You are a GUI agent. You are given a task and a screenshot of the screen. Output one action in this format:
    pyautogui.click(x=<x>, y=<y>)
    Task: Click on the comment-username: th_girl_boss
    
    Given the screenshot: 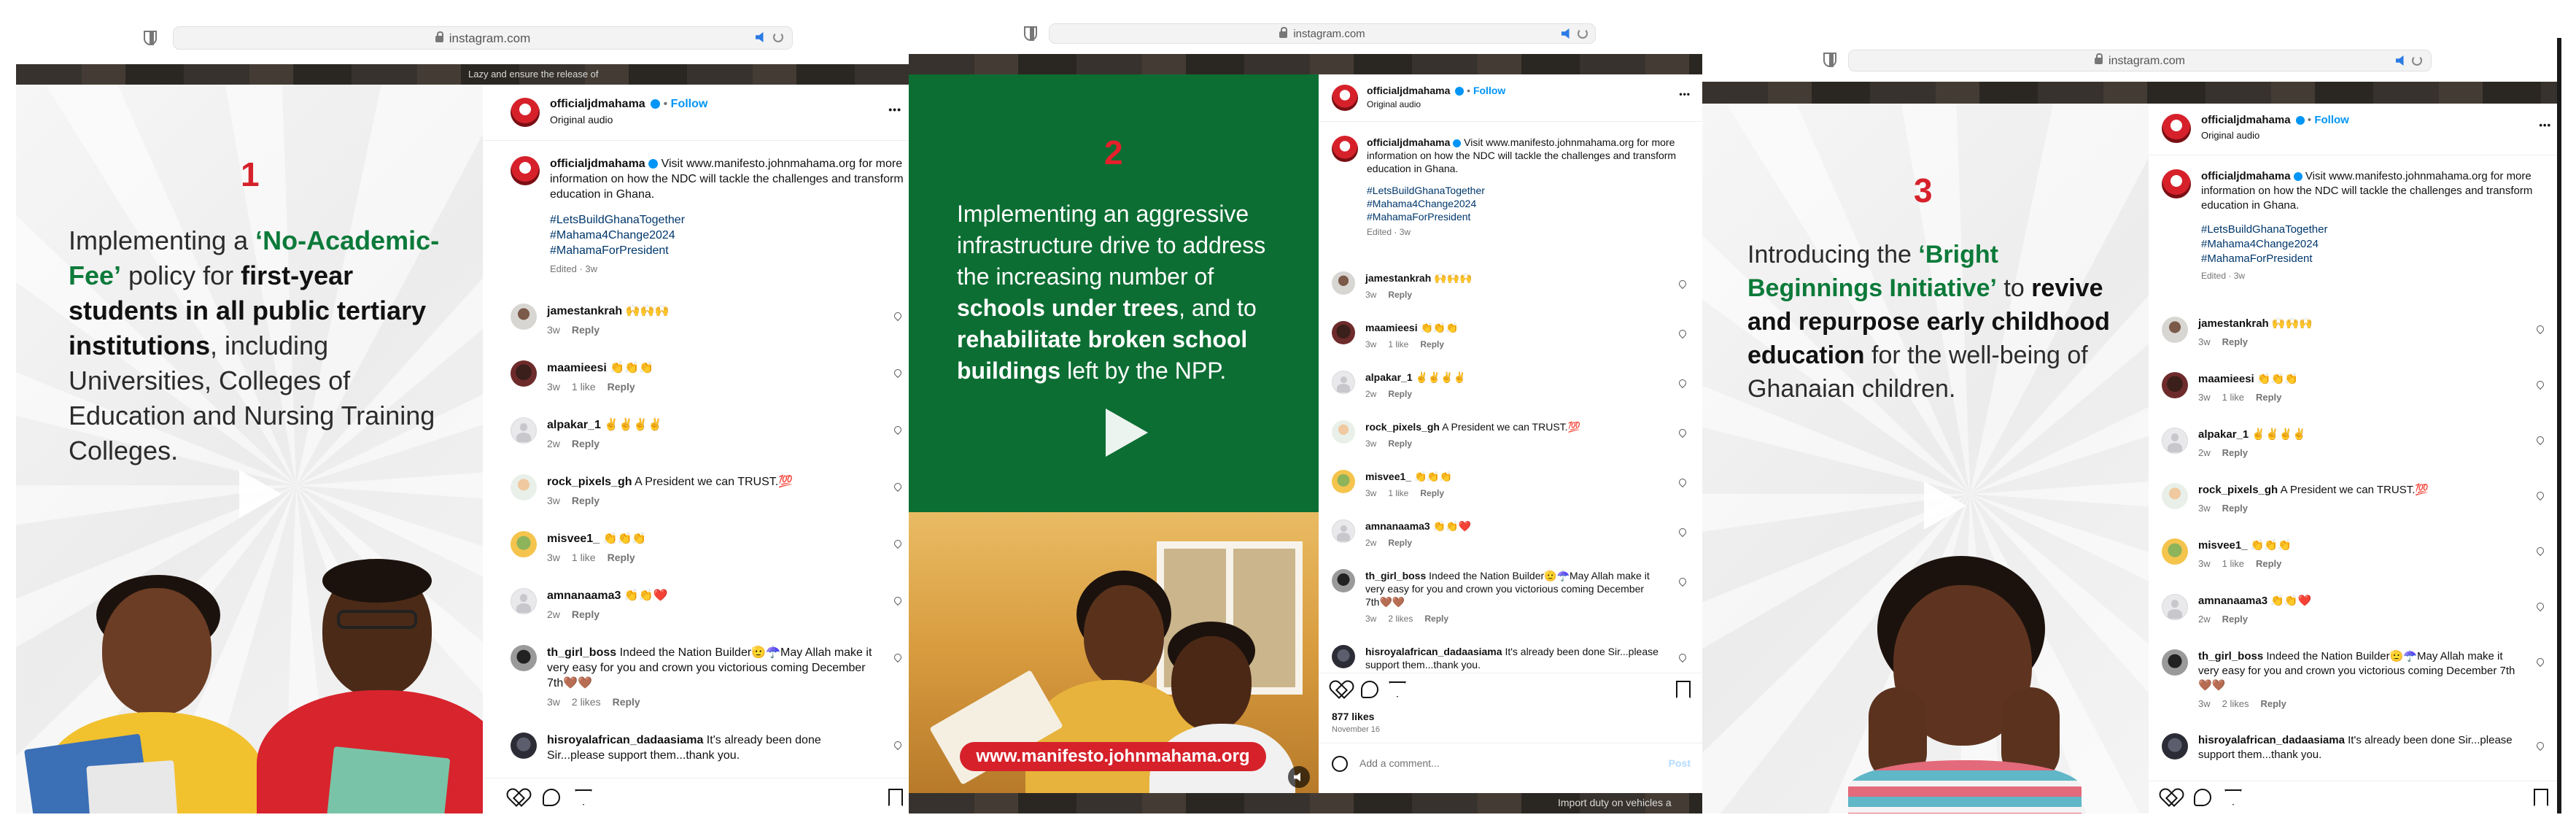 What is the action you would take?
    pyautogui.click(x=2231, y=656)
    